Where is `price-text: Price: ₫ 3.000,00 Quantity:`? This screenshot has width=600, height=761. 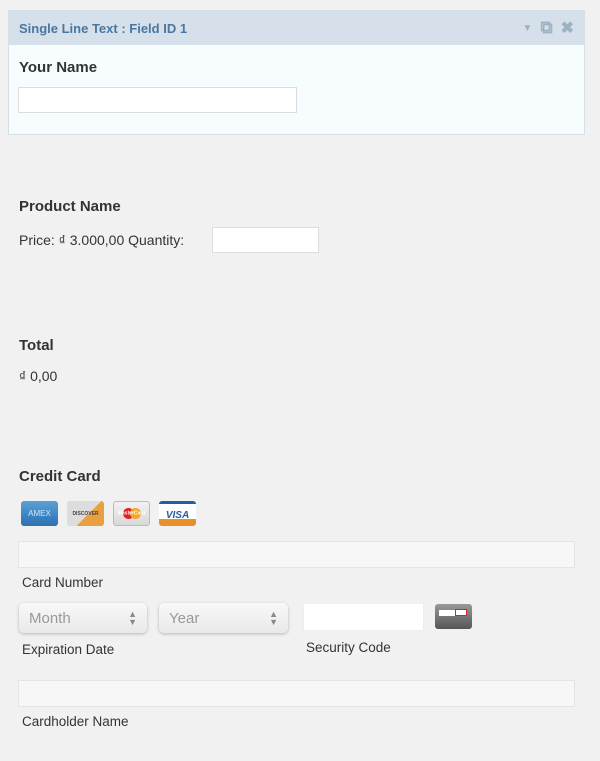
price-text: Price: ₫ 3.000,00 Quantity: is located at coordinates (102, 240).